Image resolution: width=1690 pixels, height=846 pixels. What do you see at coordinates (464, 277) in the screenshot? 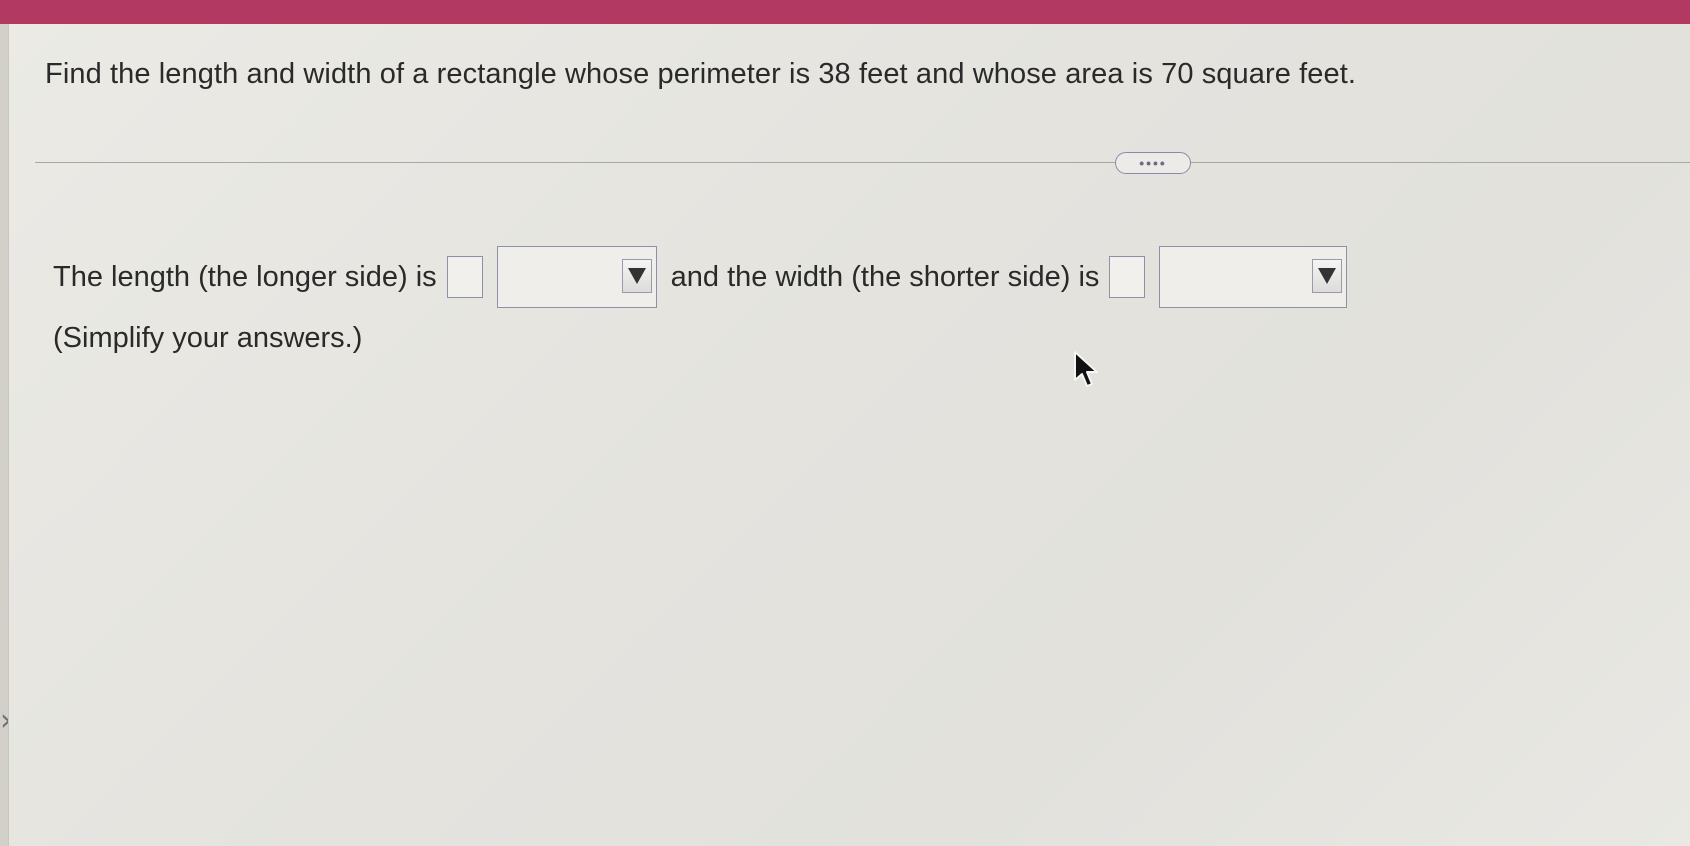
I see `length-answer-input` at bounding box center [464, 277].